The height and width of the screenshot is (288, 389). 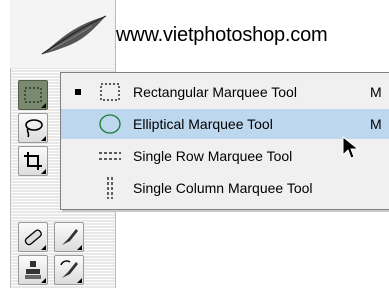 I want to click on feather-logo-icon, so click(x=74, y=35).